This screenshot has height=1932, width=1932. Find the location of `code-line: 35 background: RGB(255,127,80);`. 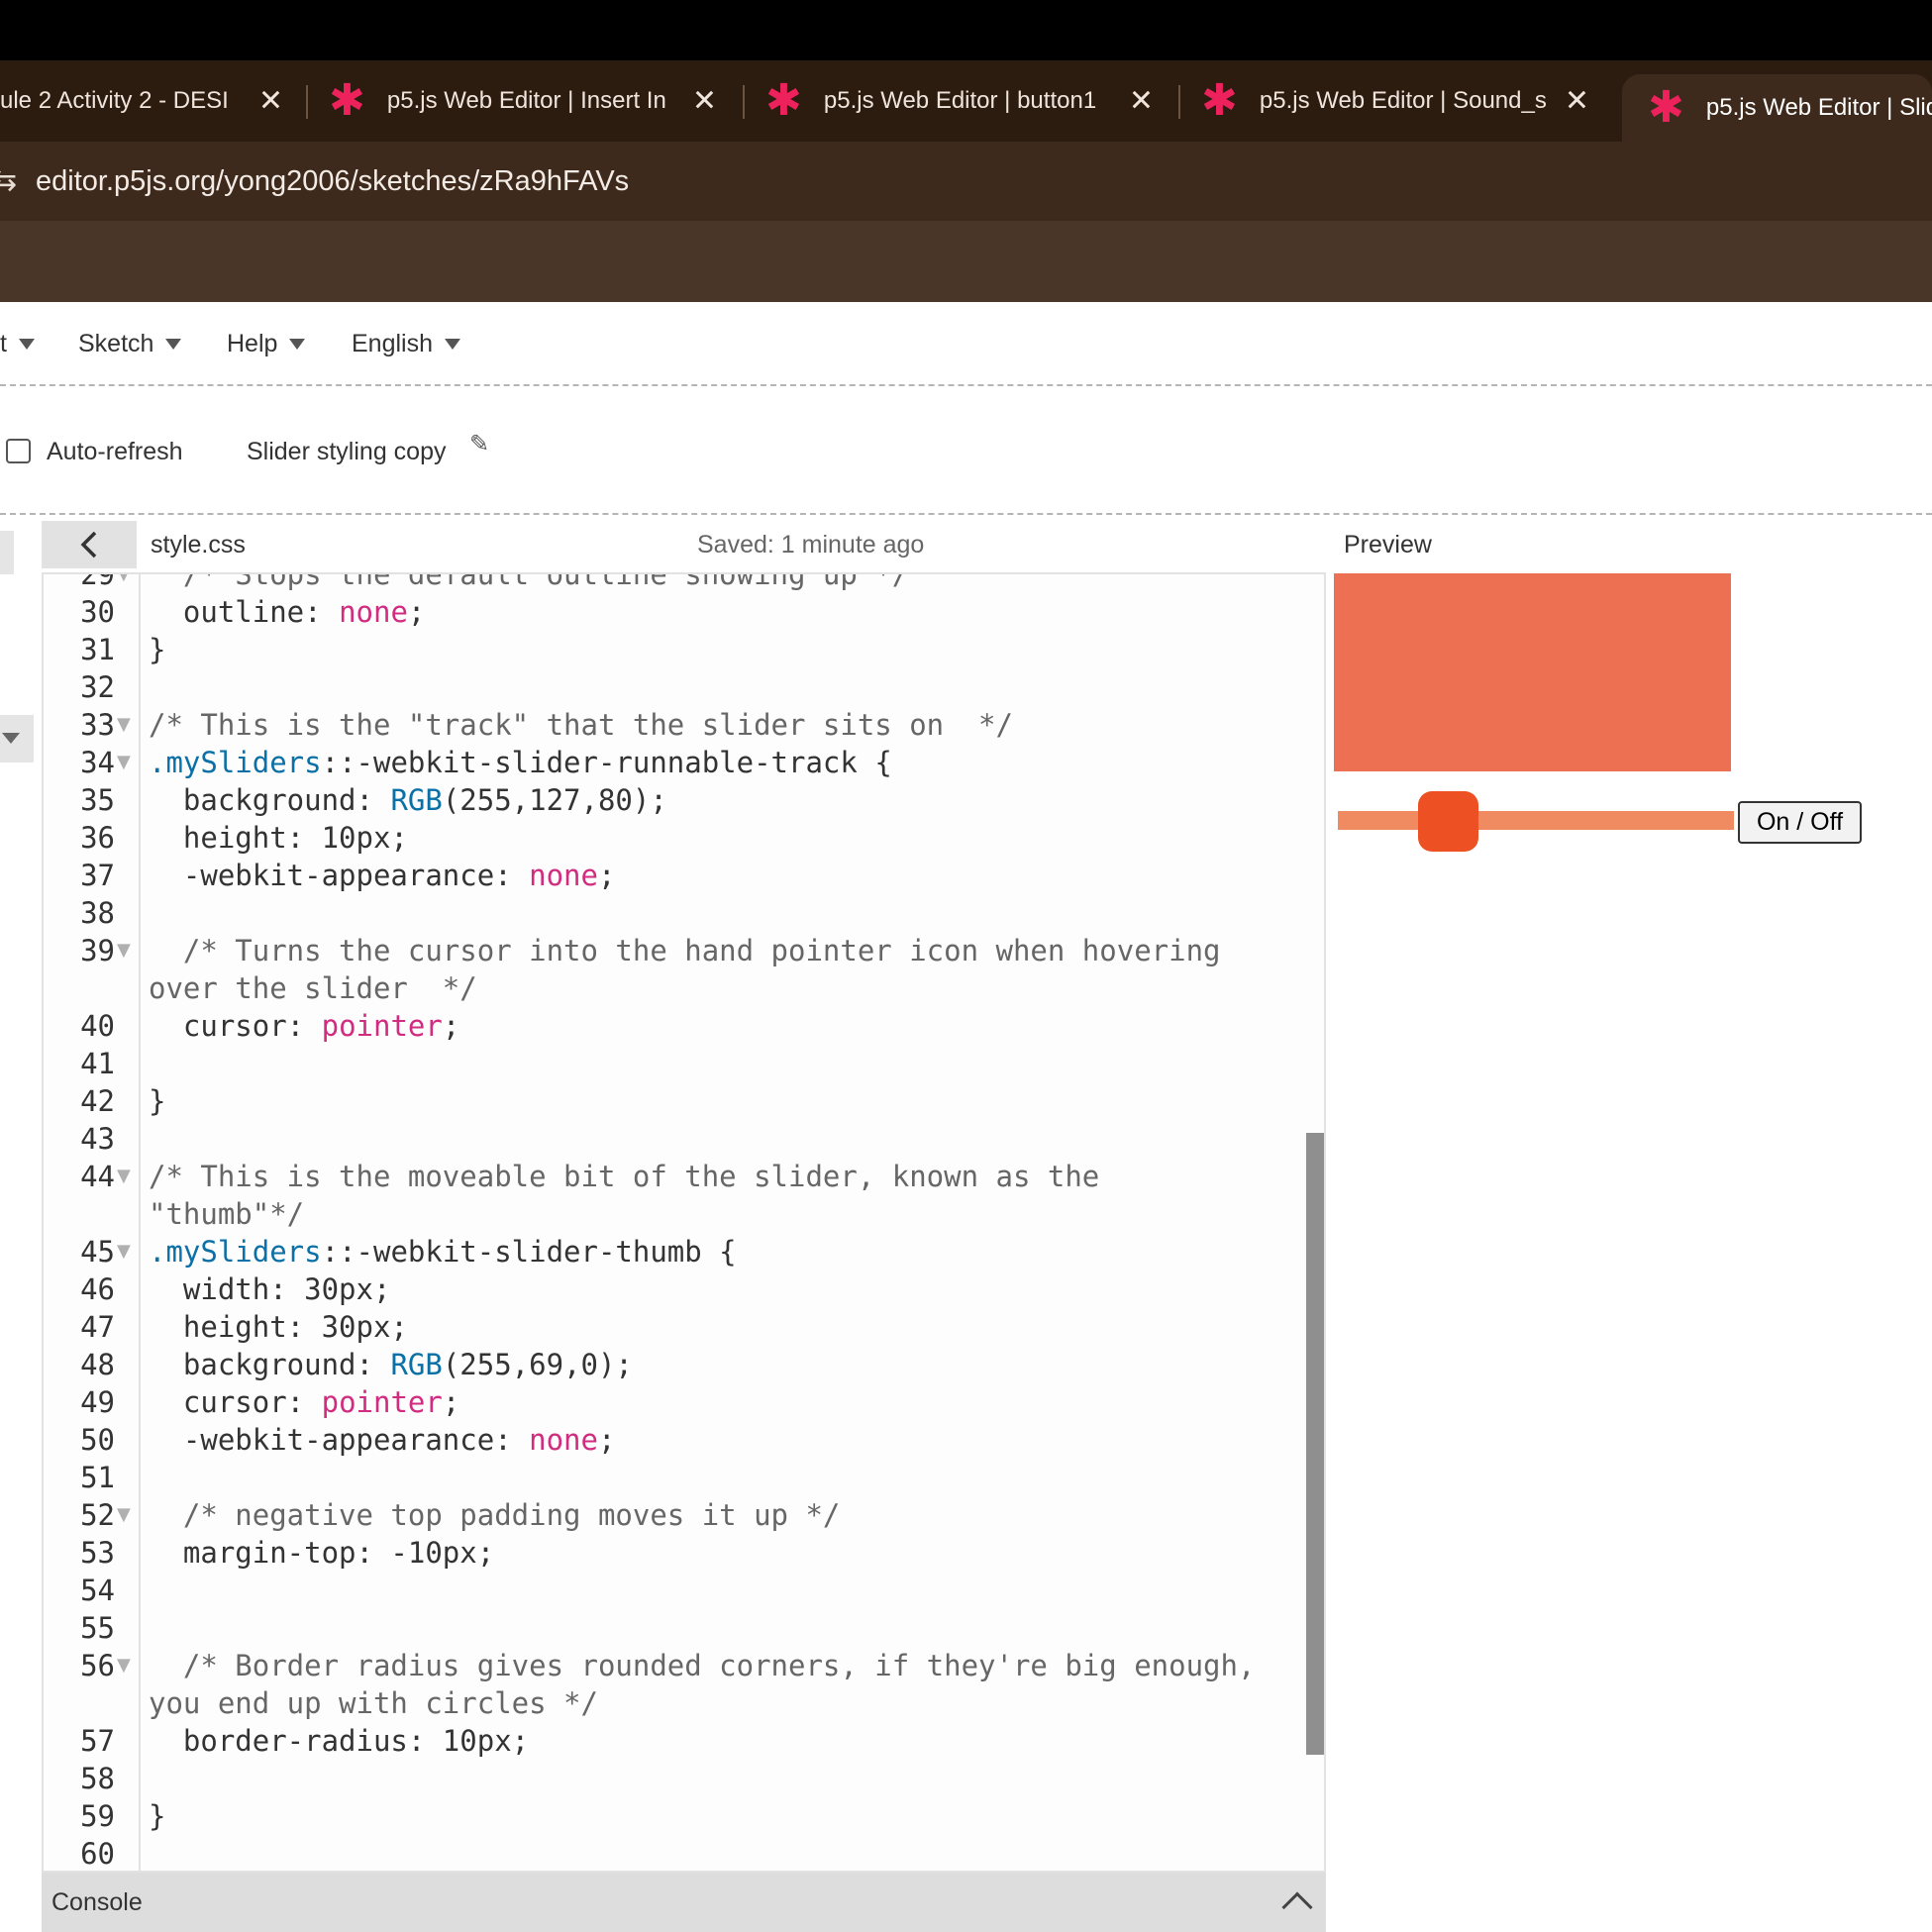

code-line: 35 background: RGB(255,127,80); is located at coordinates (662, 800).